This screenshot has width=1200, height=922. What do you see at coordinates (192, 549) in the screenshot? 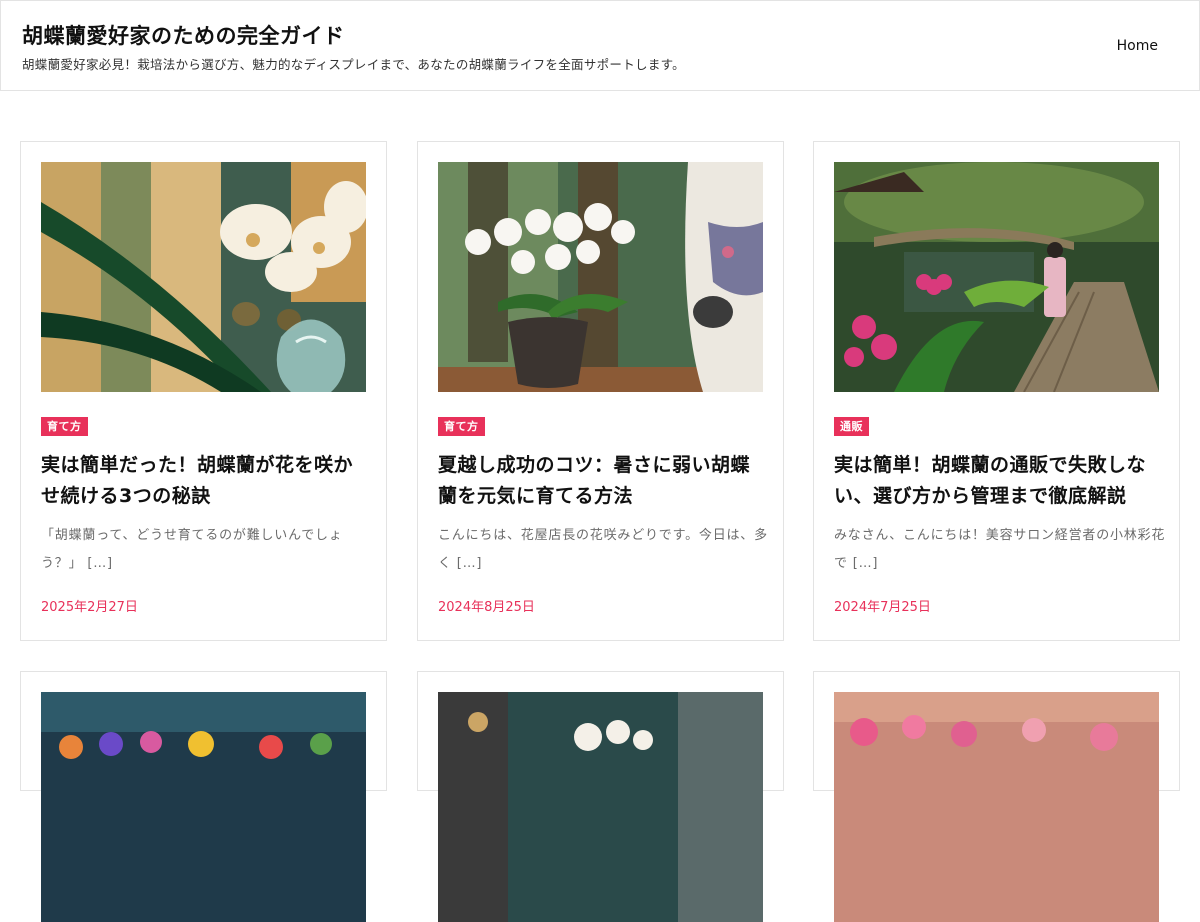
I see `post-excerpt: 「胡蝶蘭って、どうせ育てるのが難しいんでしょう？」 […]` at bounding box center [192, 549].